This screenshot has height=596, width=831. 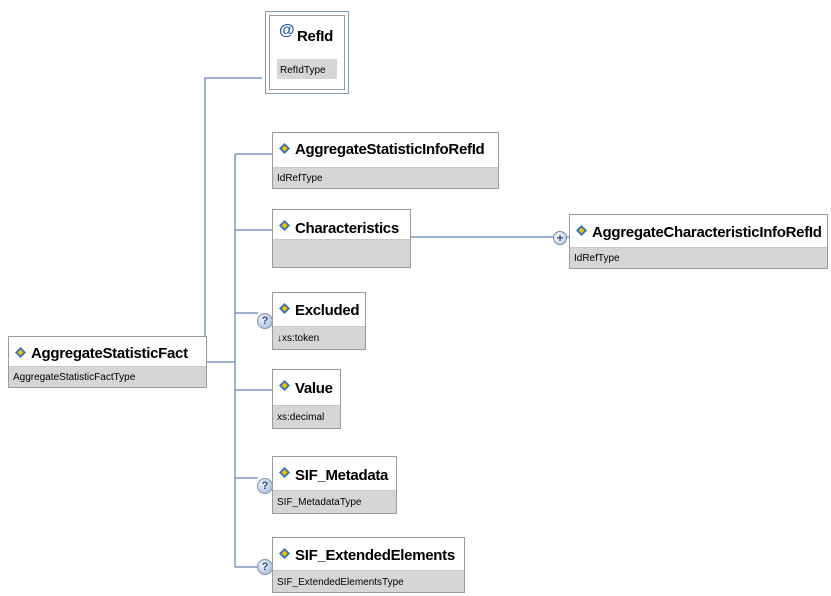 What do you see at coordinates (315, 36) in the screenshot?
I see `attribute-name: RefId` at bounding box center [315, 36].